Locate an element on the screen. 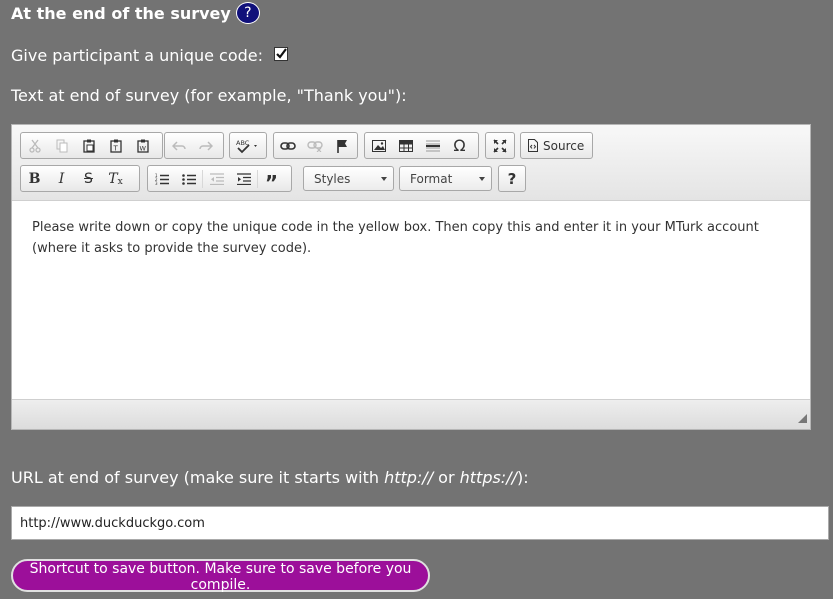 The width and height of the screenshot is (833, 599). toolbar-group-paragraph: 123 ” is located at coordinates (219, 180).